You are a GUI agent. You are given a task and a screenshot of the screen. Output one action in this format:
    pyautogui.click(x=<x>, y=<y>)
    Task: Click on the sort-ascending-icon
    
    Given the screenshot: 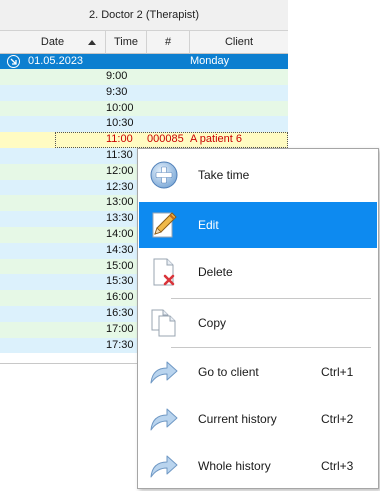 What is the action you would take?
    pyautogui.click(x=92, y=42)
    